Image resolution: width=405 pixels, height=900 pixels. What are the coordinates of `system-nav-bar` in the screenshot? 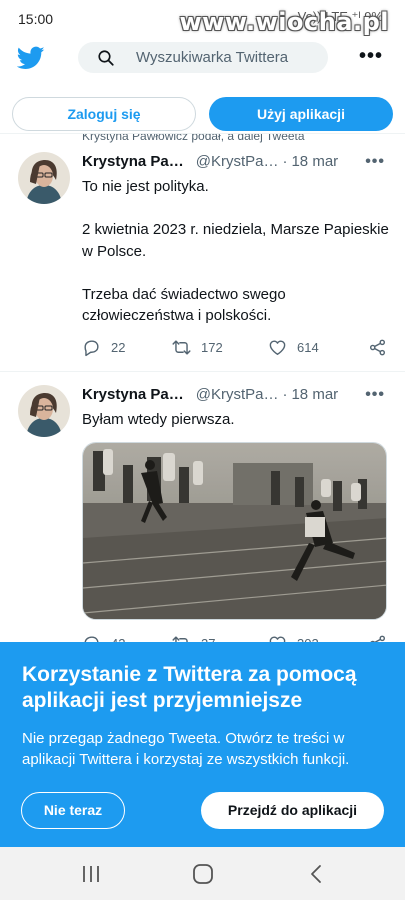 It's located at (202, 873).